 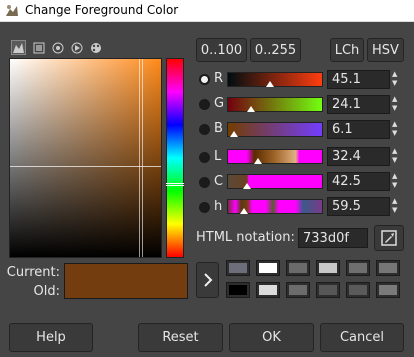 I want to click on channel-slider-l, so click(x=275, y=156).